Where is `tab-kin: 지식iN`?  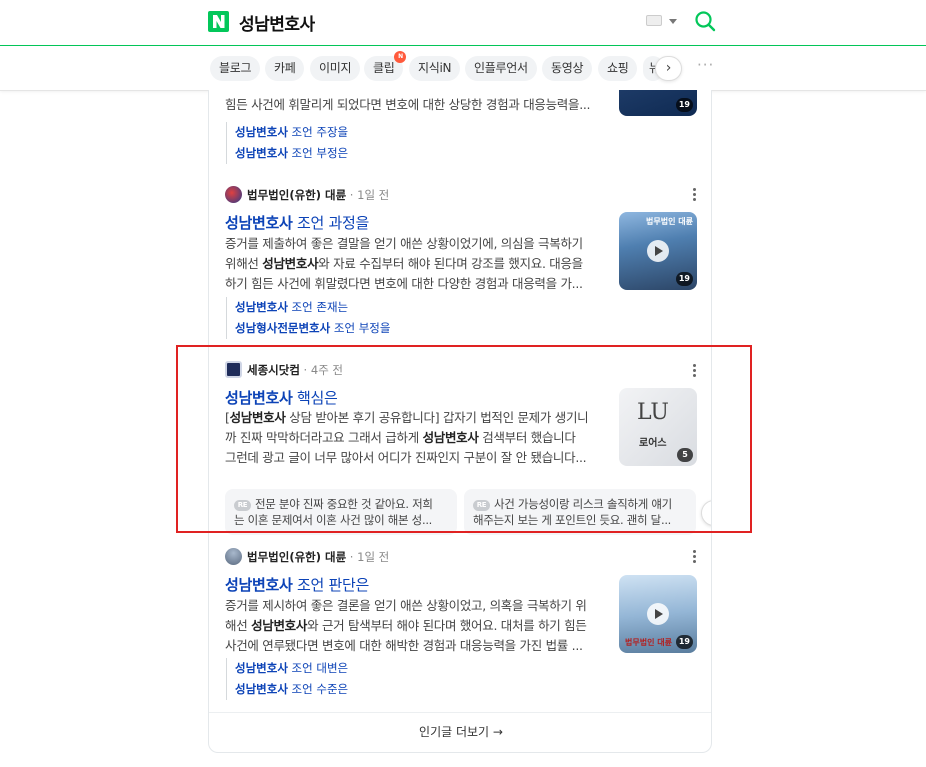 tab-kin: 지식iN is located at coordinates (435, 68).